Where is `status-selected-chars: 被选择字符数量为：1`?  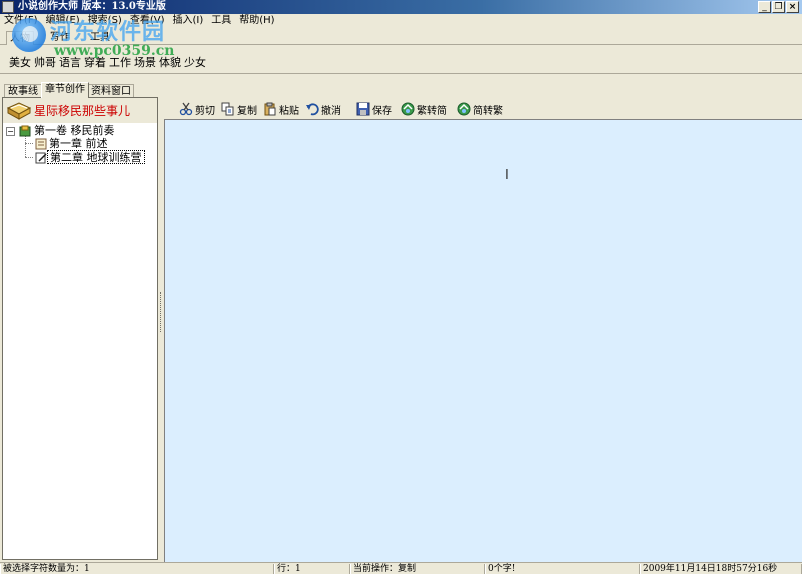
status-selected-chars: 被选择字符数量为：1 is located at coordinates (137, 569).